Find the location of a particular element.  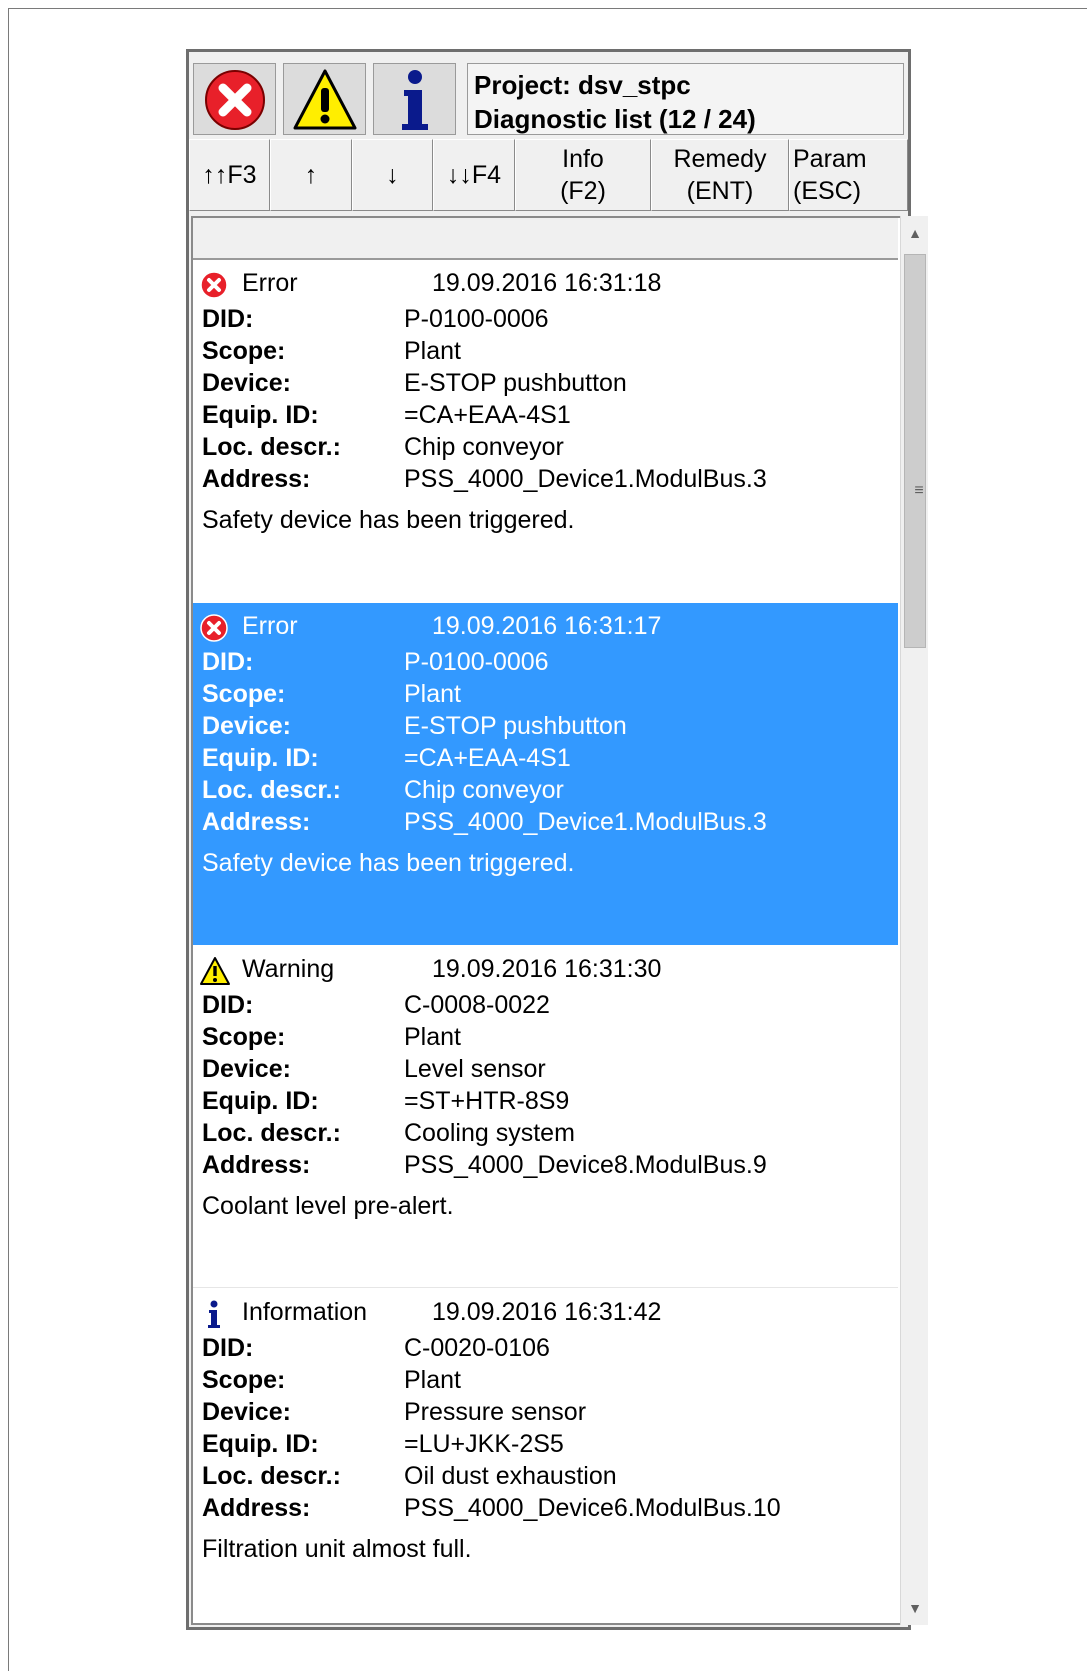

field-value: PSS_4000_Device8.ModulBus.9 is located at coordinates (585, 1165).